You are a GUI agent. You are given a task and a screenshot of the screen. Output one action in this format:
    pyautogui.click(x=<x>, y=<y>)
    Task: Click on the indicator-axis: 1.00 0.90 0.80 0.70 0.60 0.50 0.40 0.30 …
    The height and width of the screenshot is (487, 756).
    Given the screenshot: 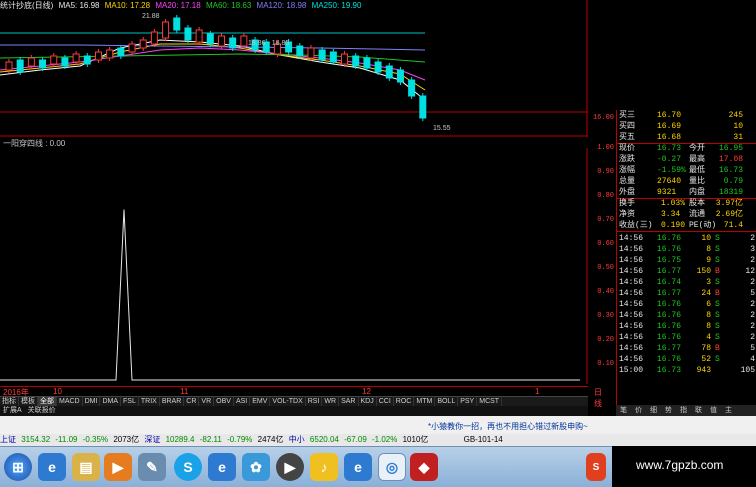 What is the action you would take?
    pyautogui.click(x=602, y=262)
    